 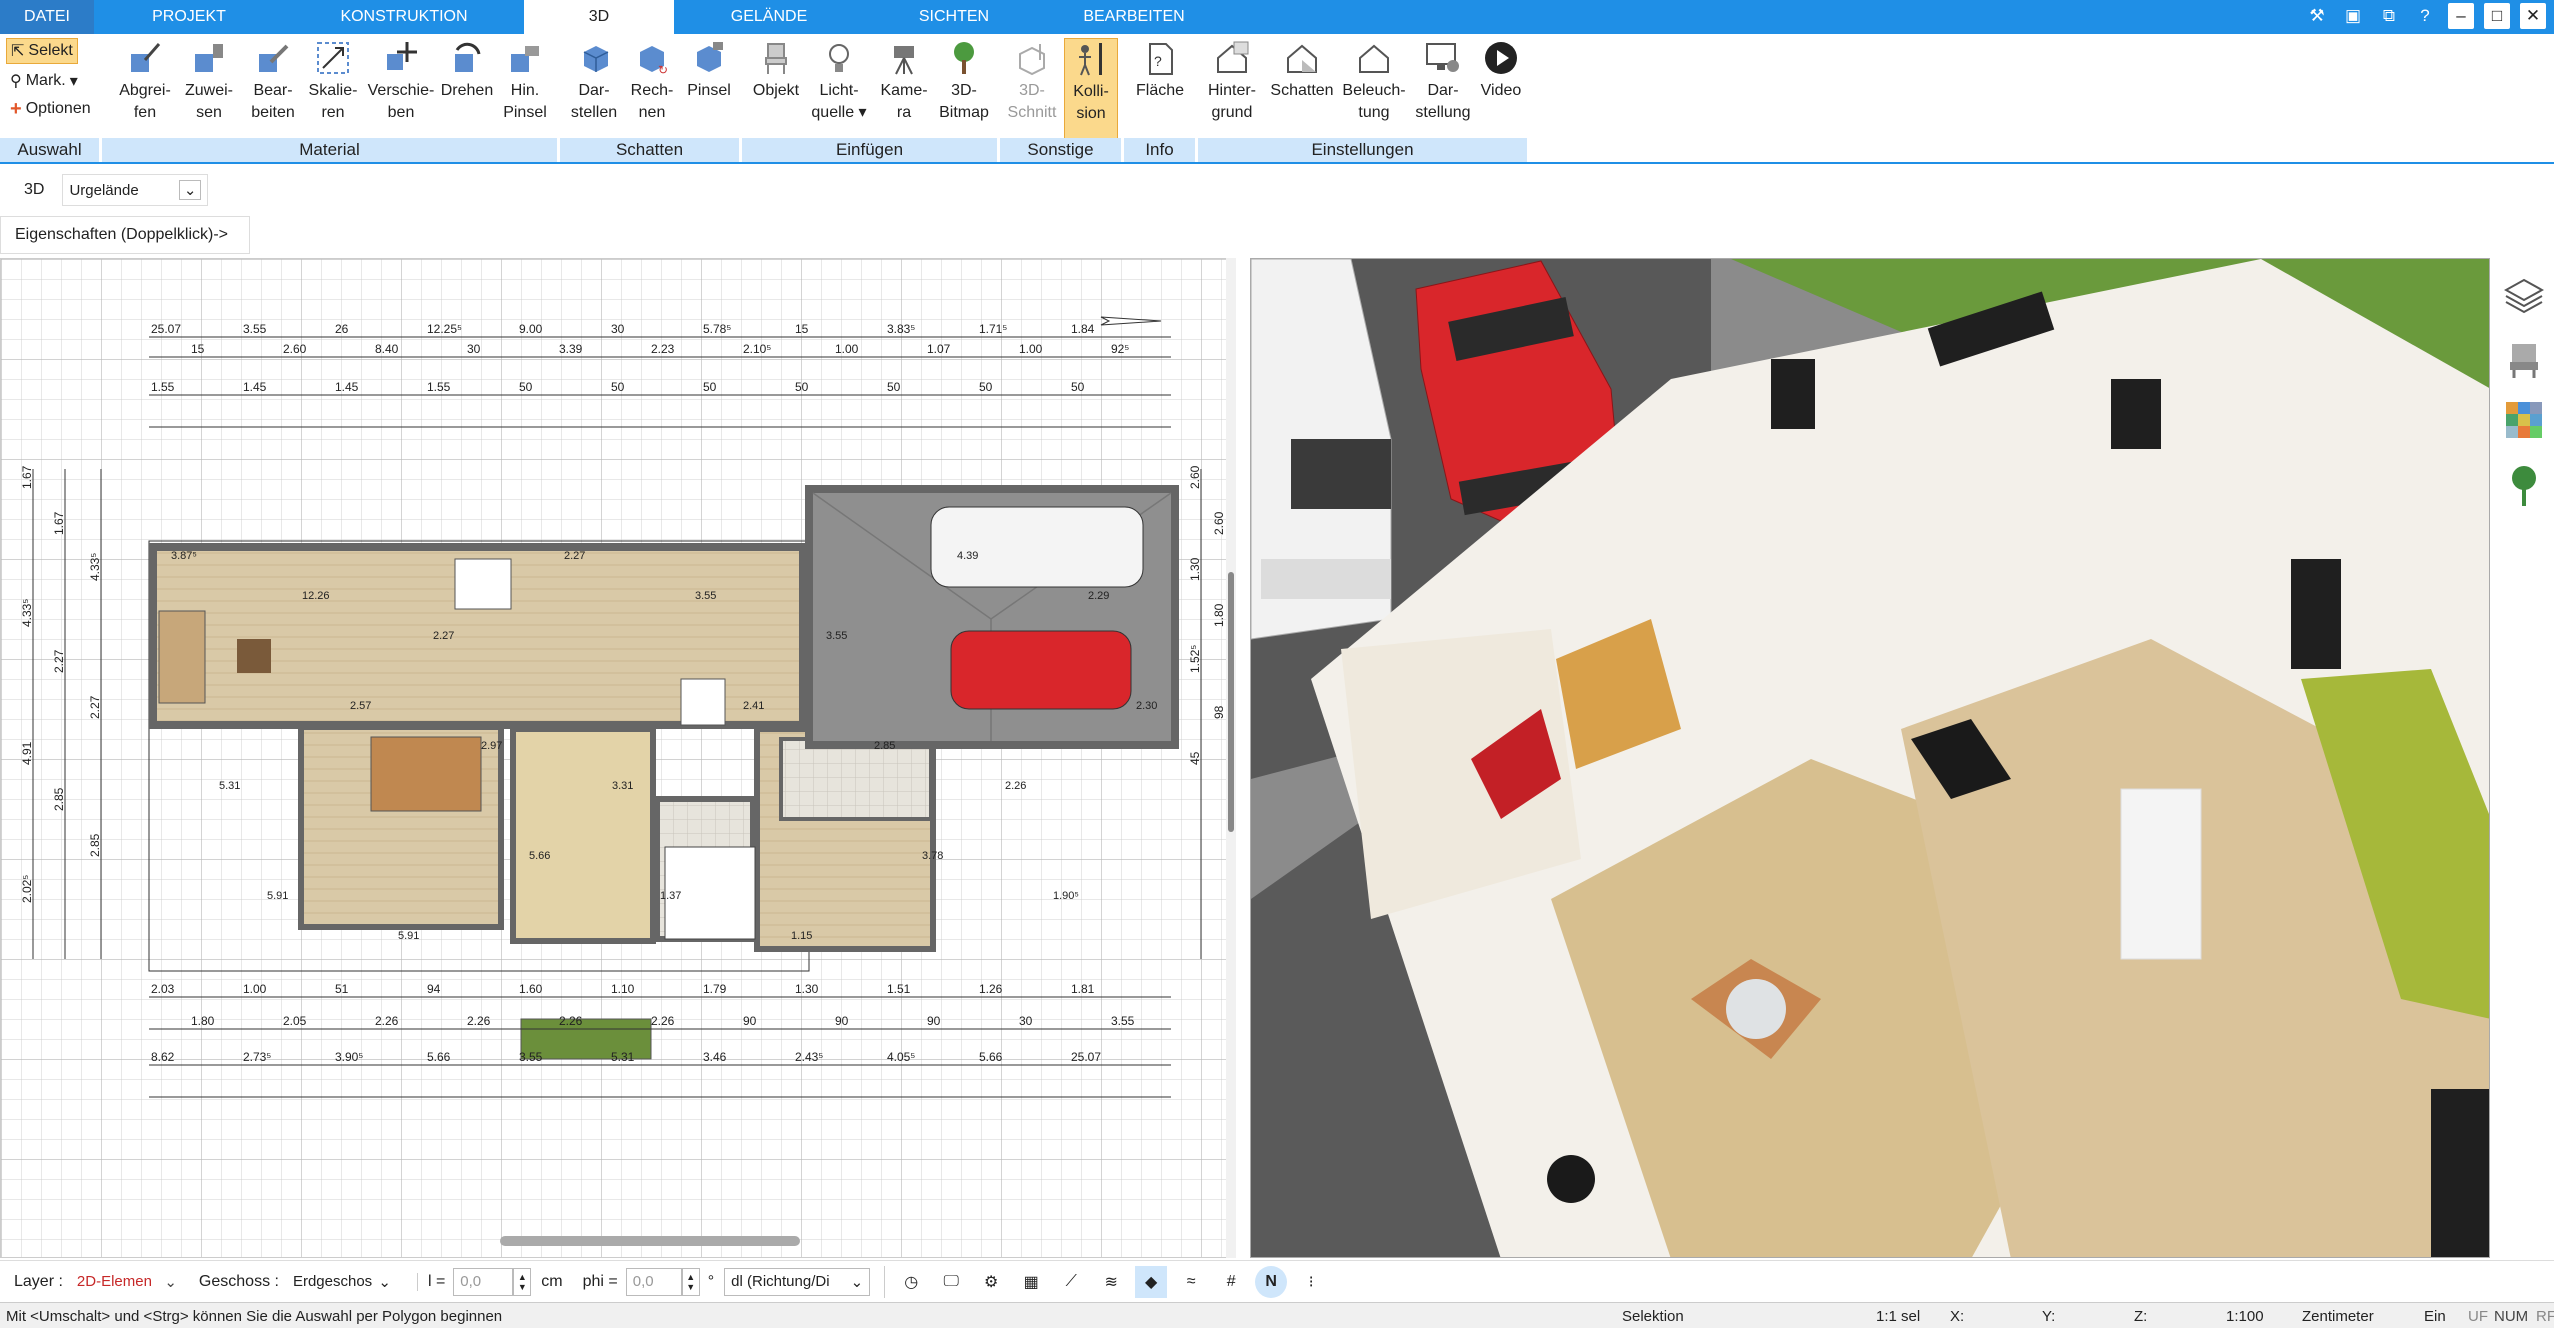 What do you see at coordinates (277, 896) in the screenshot?
I see `room-dimension-label: 5.91` at bounding box center [277, 896].